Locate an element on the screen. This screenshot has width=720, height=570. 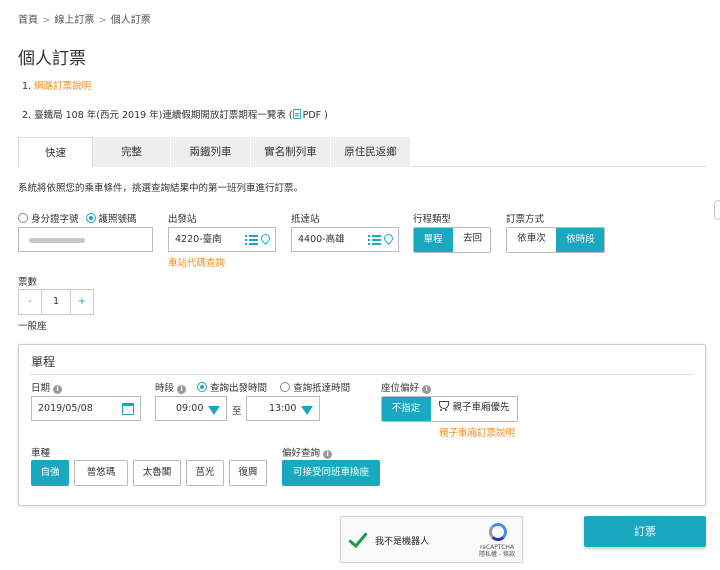
arrival-label: 抵達站 is located at coordinates (305, 219).